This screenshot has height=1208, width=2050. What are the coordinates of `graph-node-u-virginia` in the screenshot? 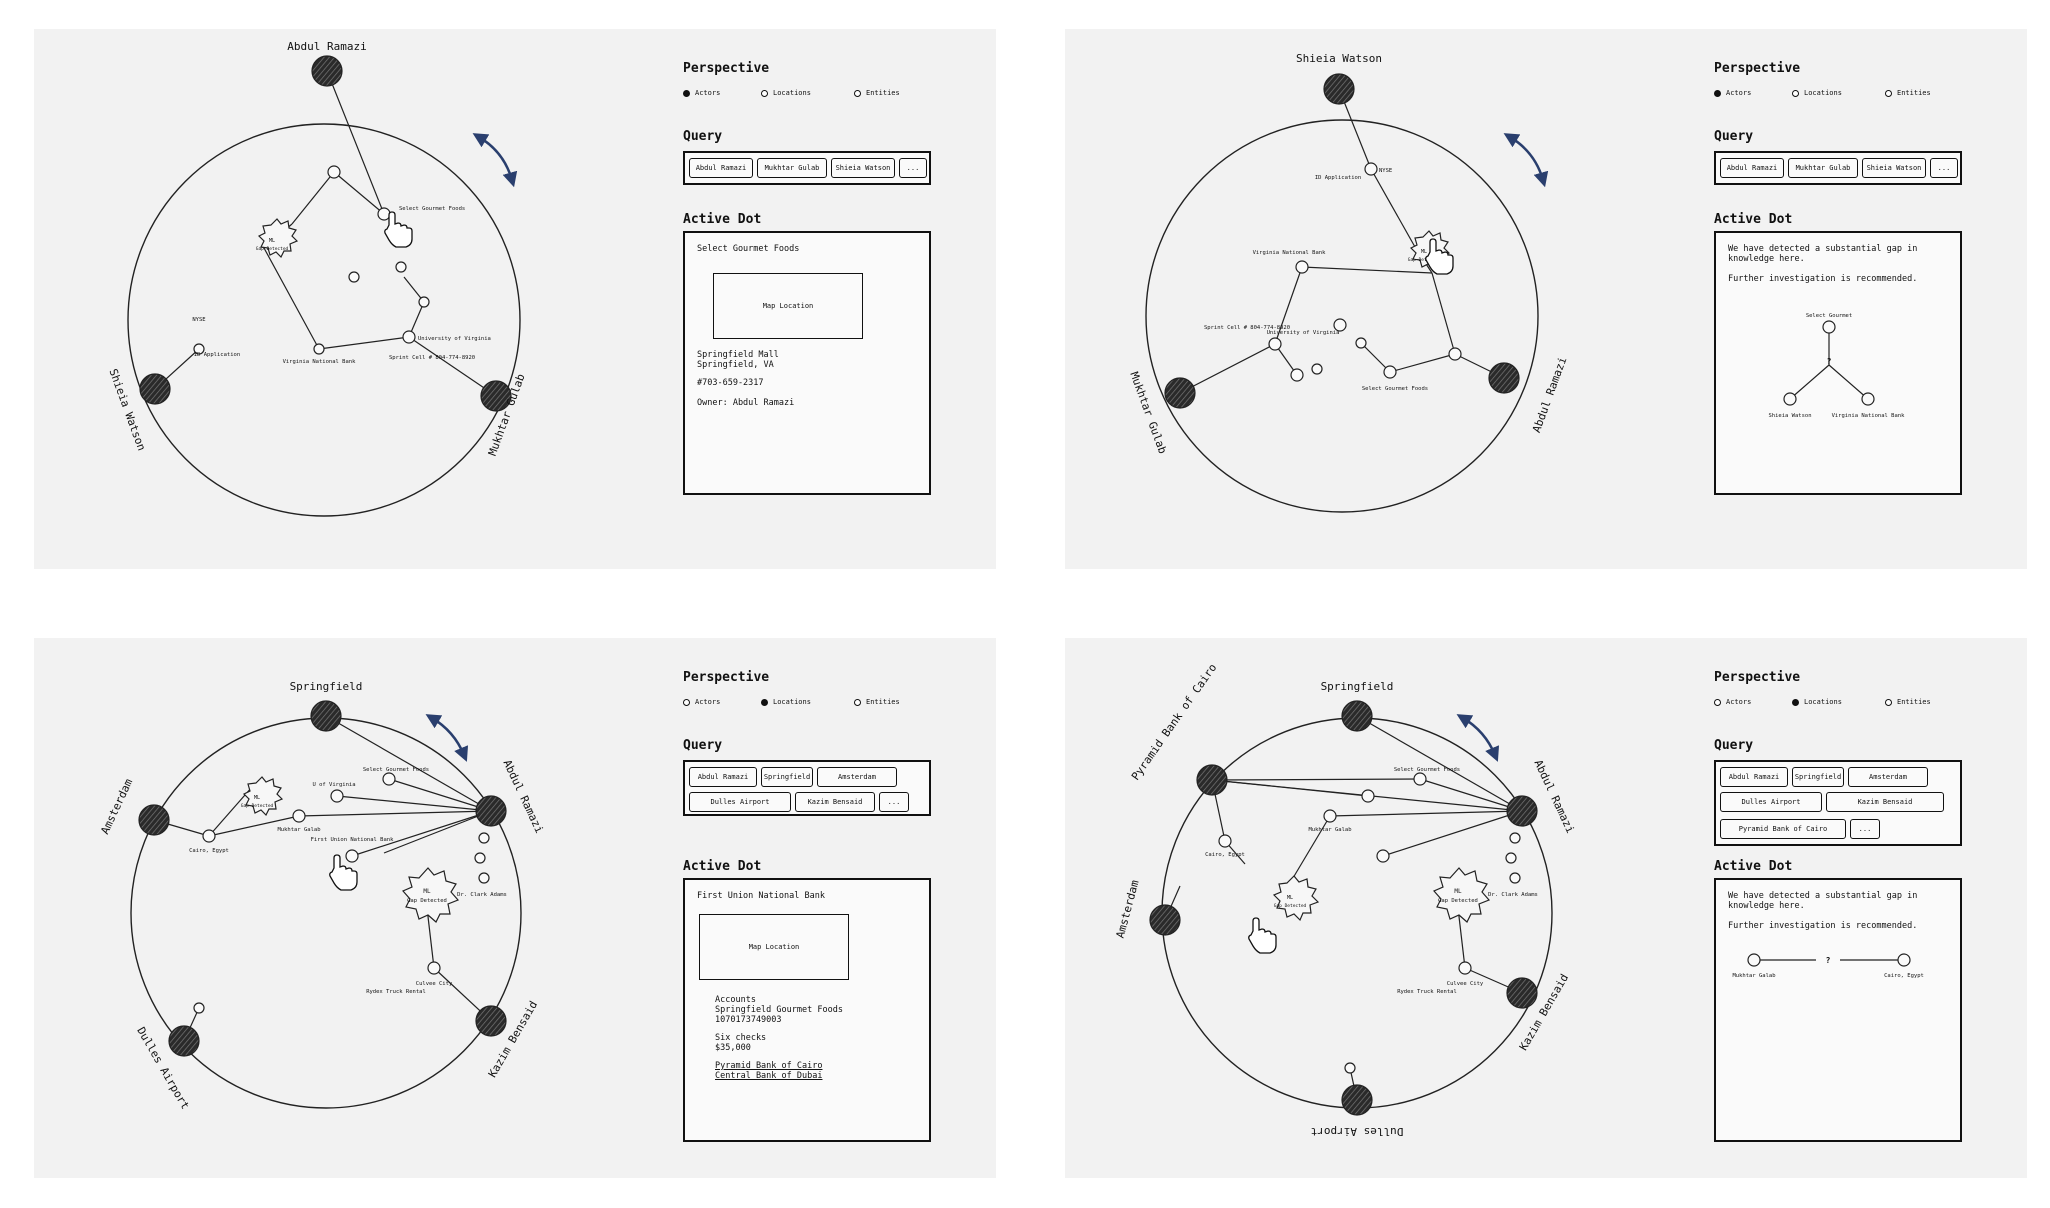 It's located at (337, 796).